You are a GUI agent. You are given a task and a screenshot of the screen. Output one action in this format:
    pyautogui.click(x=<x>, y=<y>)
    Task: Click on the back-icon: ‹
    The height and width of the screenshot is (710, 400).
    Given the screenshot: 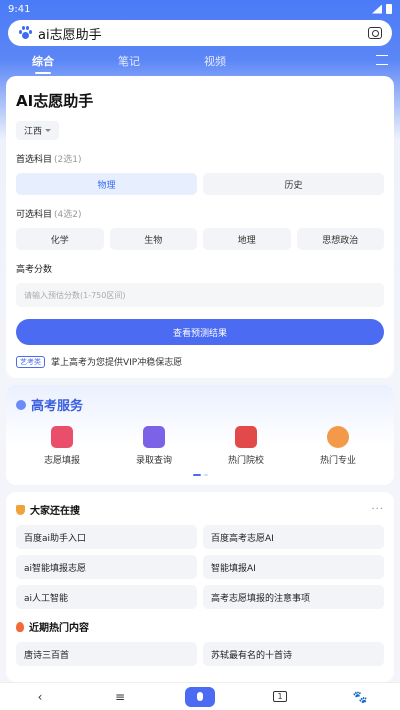 What is the action you would take?
    pyautogui.click(x=40, y=697)
    